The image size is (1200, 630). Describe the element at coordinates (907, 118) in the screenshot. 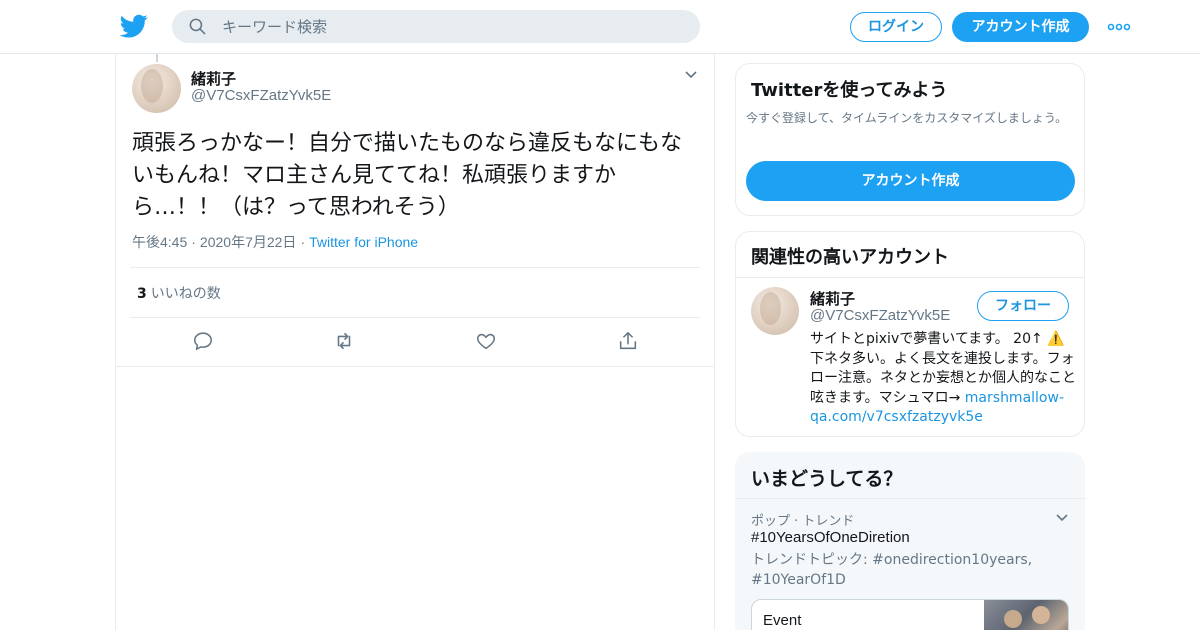

I see `signup-card-description: 今すぐ登録して、タイムラインをカスタマイズしましょう。` at that location.